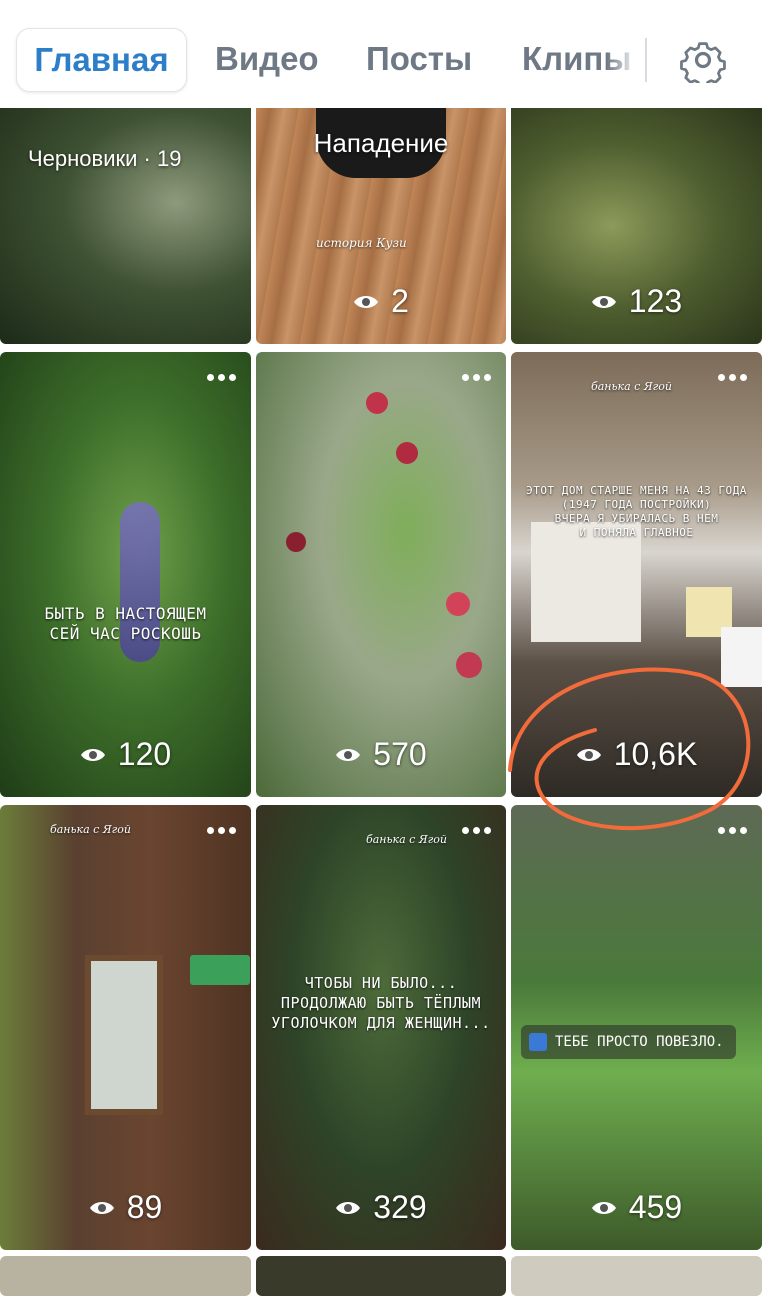 Image resolution: width=762 pixels, height=1296 pixels. Describe the element at coordinates (400, 301) in the screenshot. I see `view-count-value: 2` at that location.